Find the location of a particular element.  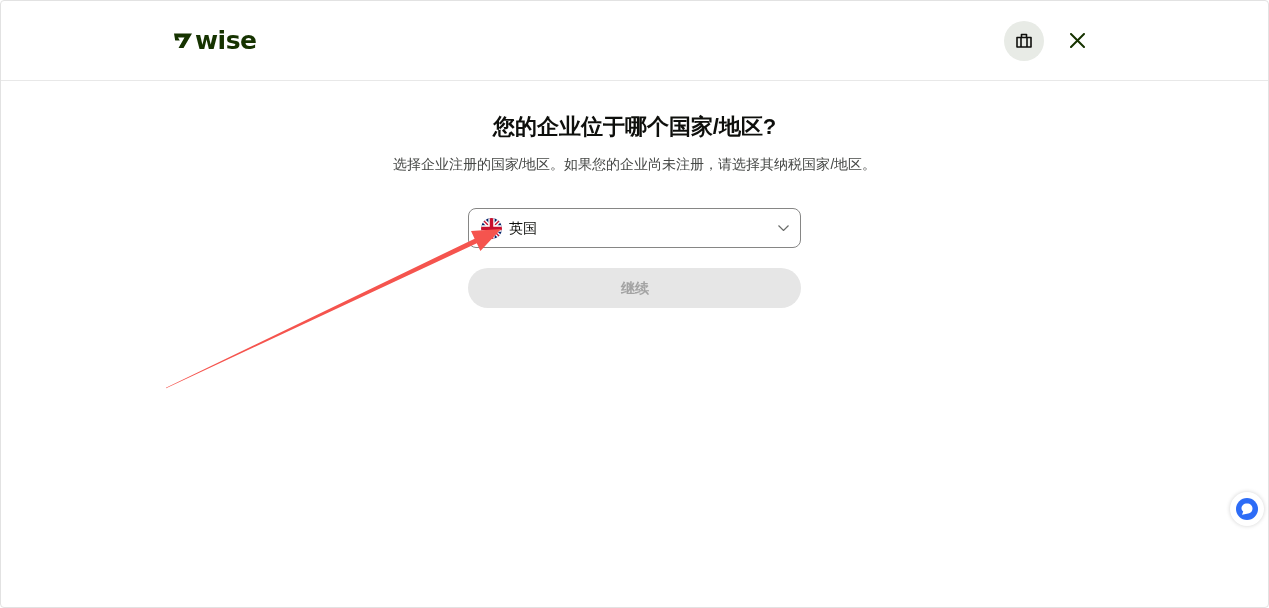

chevron-down-icon is located at coordinates (783, 228).